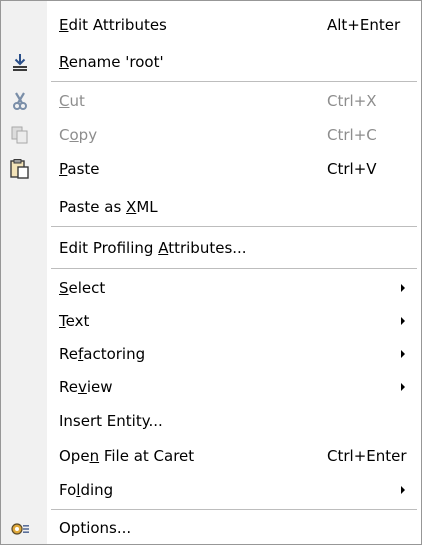 The image size is (422, 545). I want to click on menu-item-cut: Cut Ctrl+X, so click(211, 101).